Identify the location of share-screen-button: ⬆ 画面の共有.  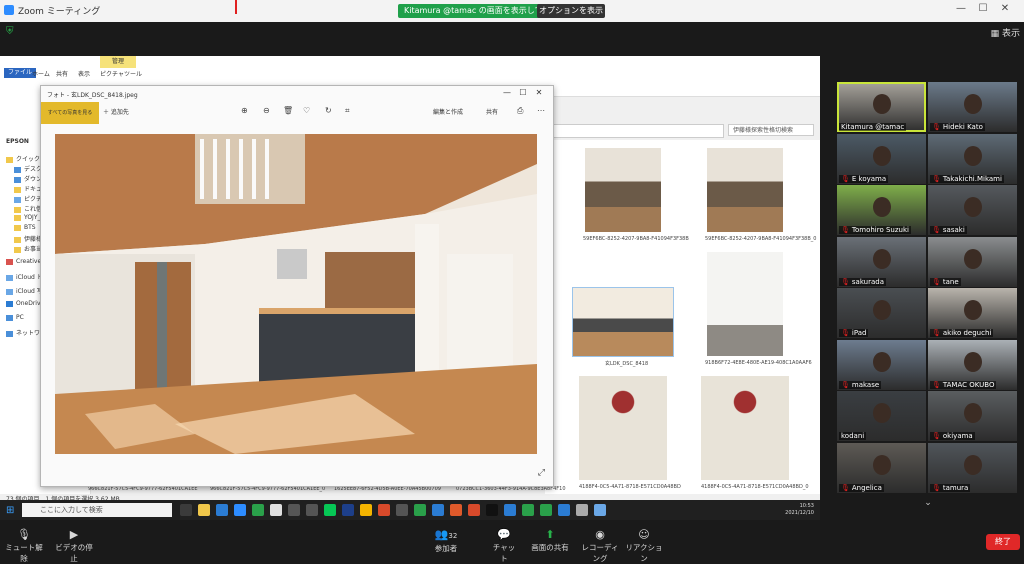
(550, 540).